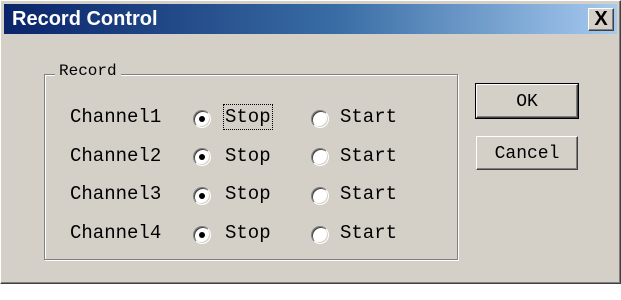  I want to click on channel4-stop-radio, so click(202, 235).